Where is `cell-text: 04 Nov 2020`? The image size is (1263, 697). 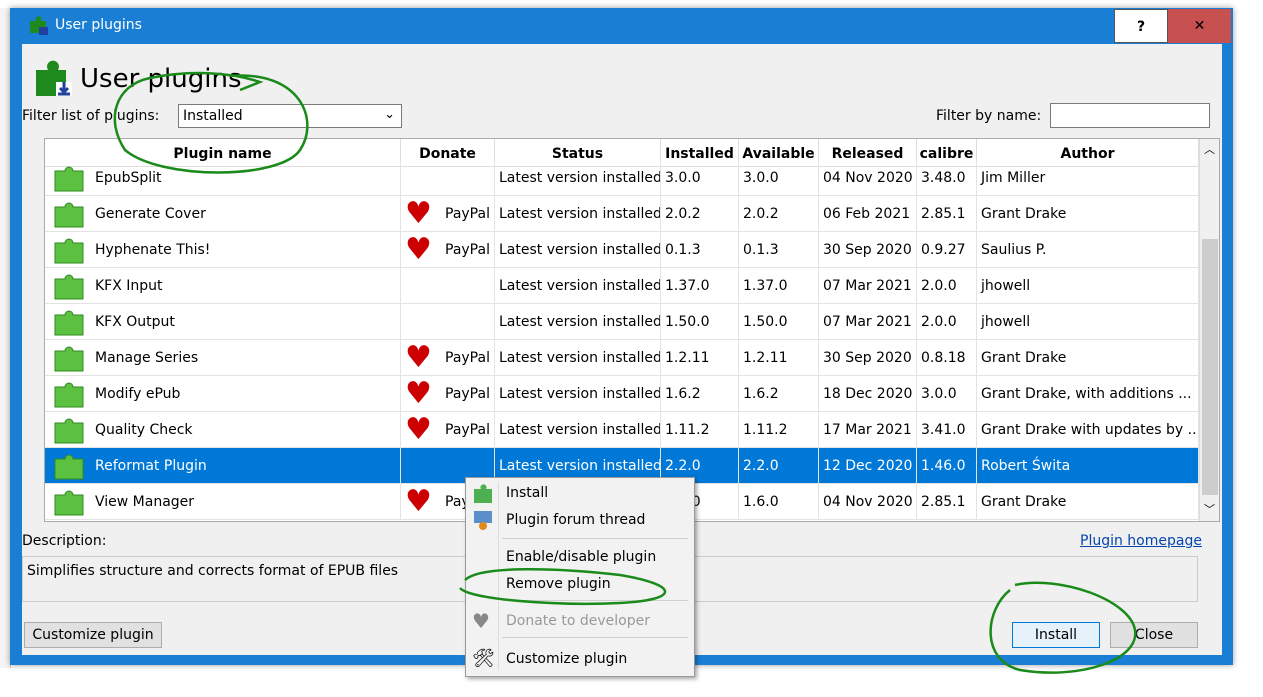
cell-text: 04 Nov 2020 is located at coordinates (868, 502).